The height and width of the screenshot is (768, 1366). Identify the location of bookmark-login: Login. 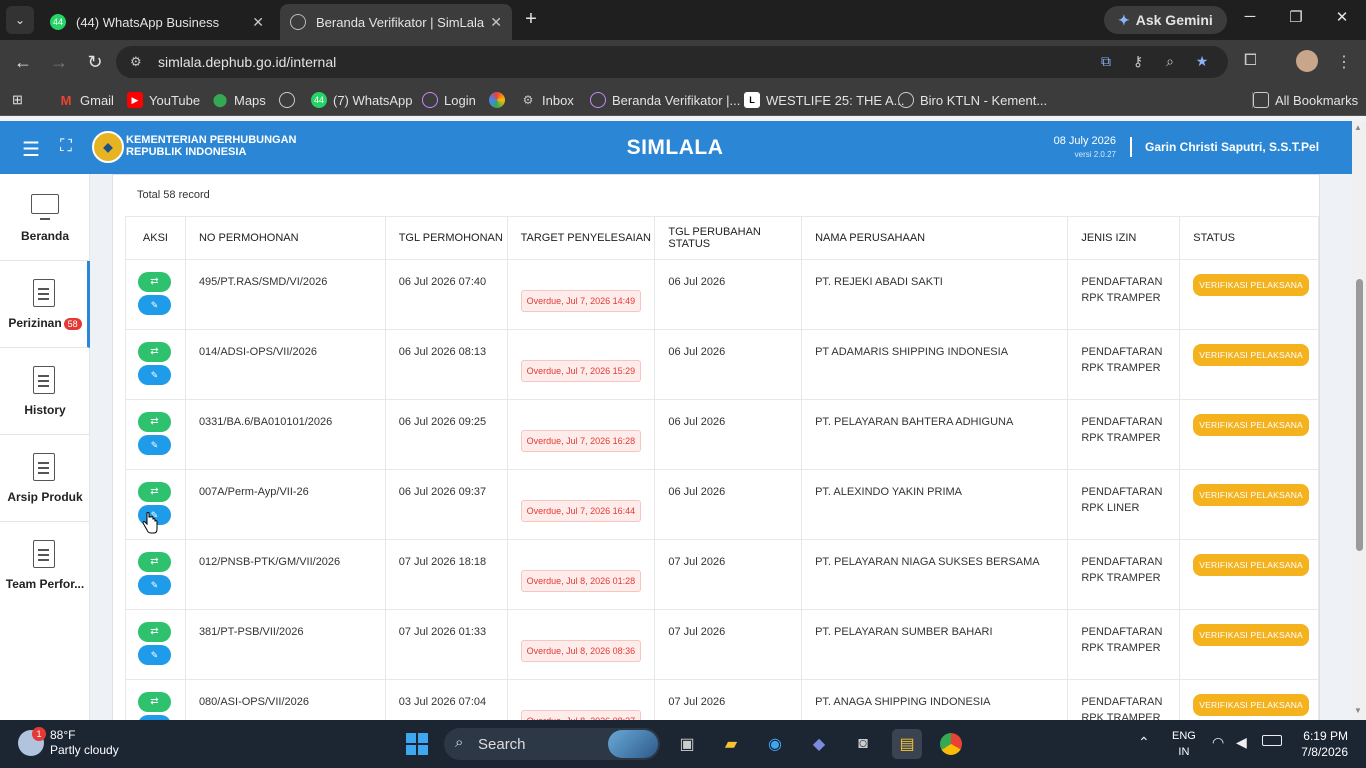
(449, 100).